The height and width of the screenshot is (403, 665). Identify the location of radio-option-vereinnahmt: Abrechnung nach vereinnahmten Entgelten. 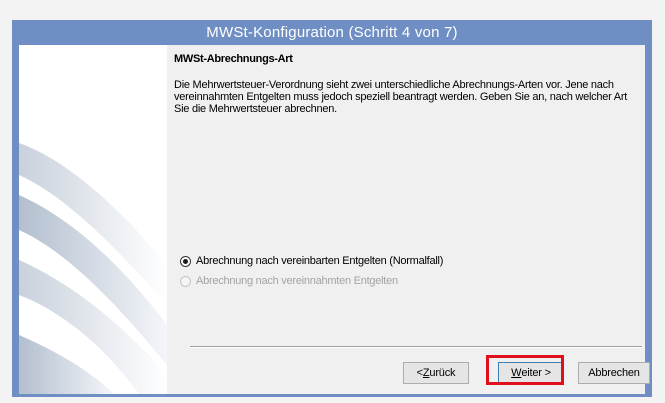
(289, 281).